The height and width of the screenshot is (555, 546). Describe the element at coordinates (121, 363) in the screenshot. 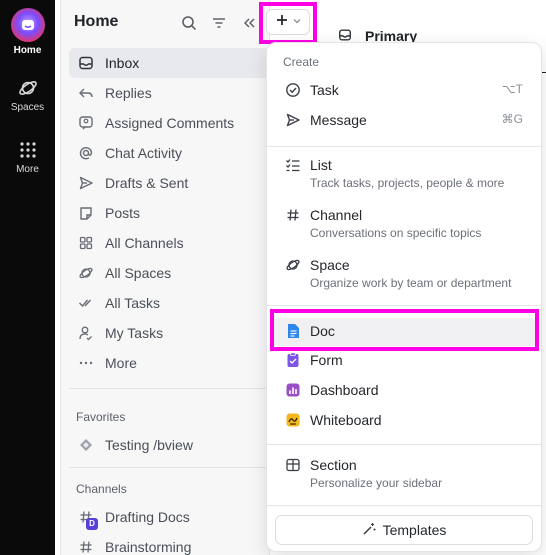

I see `sidebar-item-label: More` at that location.